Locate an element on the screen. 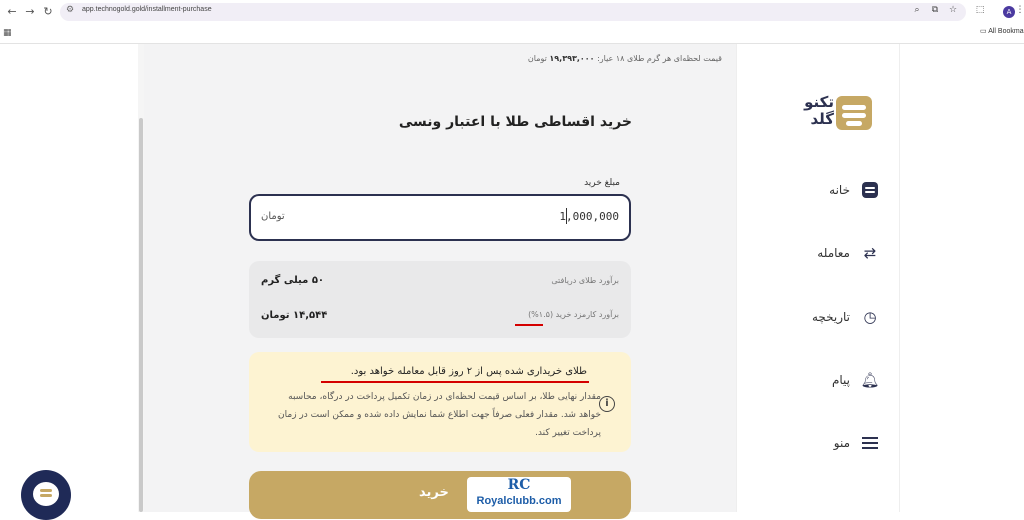 This screenshot has width=1024, height=520. site-info-icon: ⚙ is located at coordinates (70, 10).